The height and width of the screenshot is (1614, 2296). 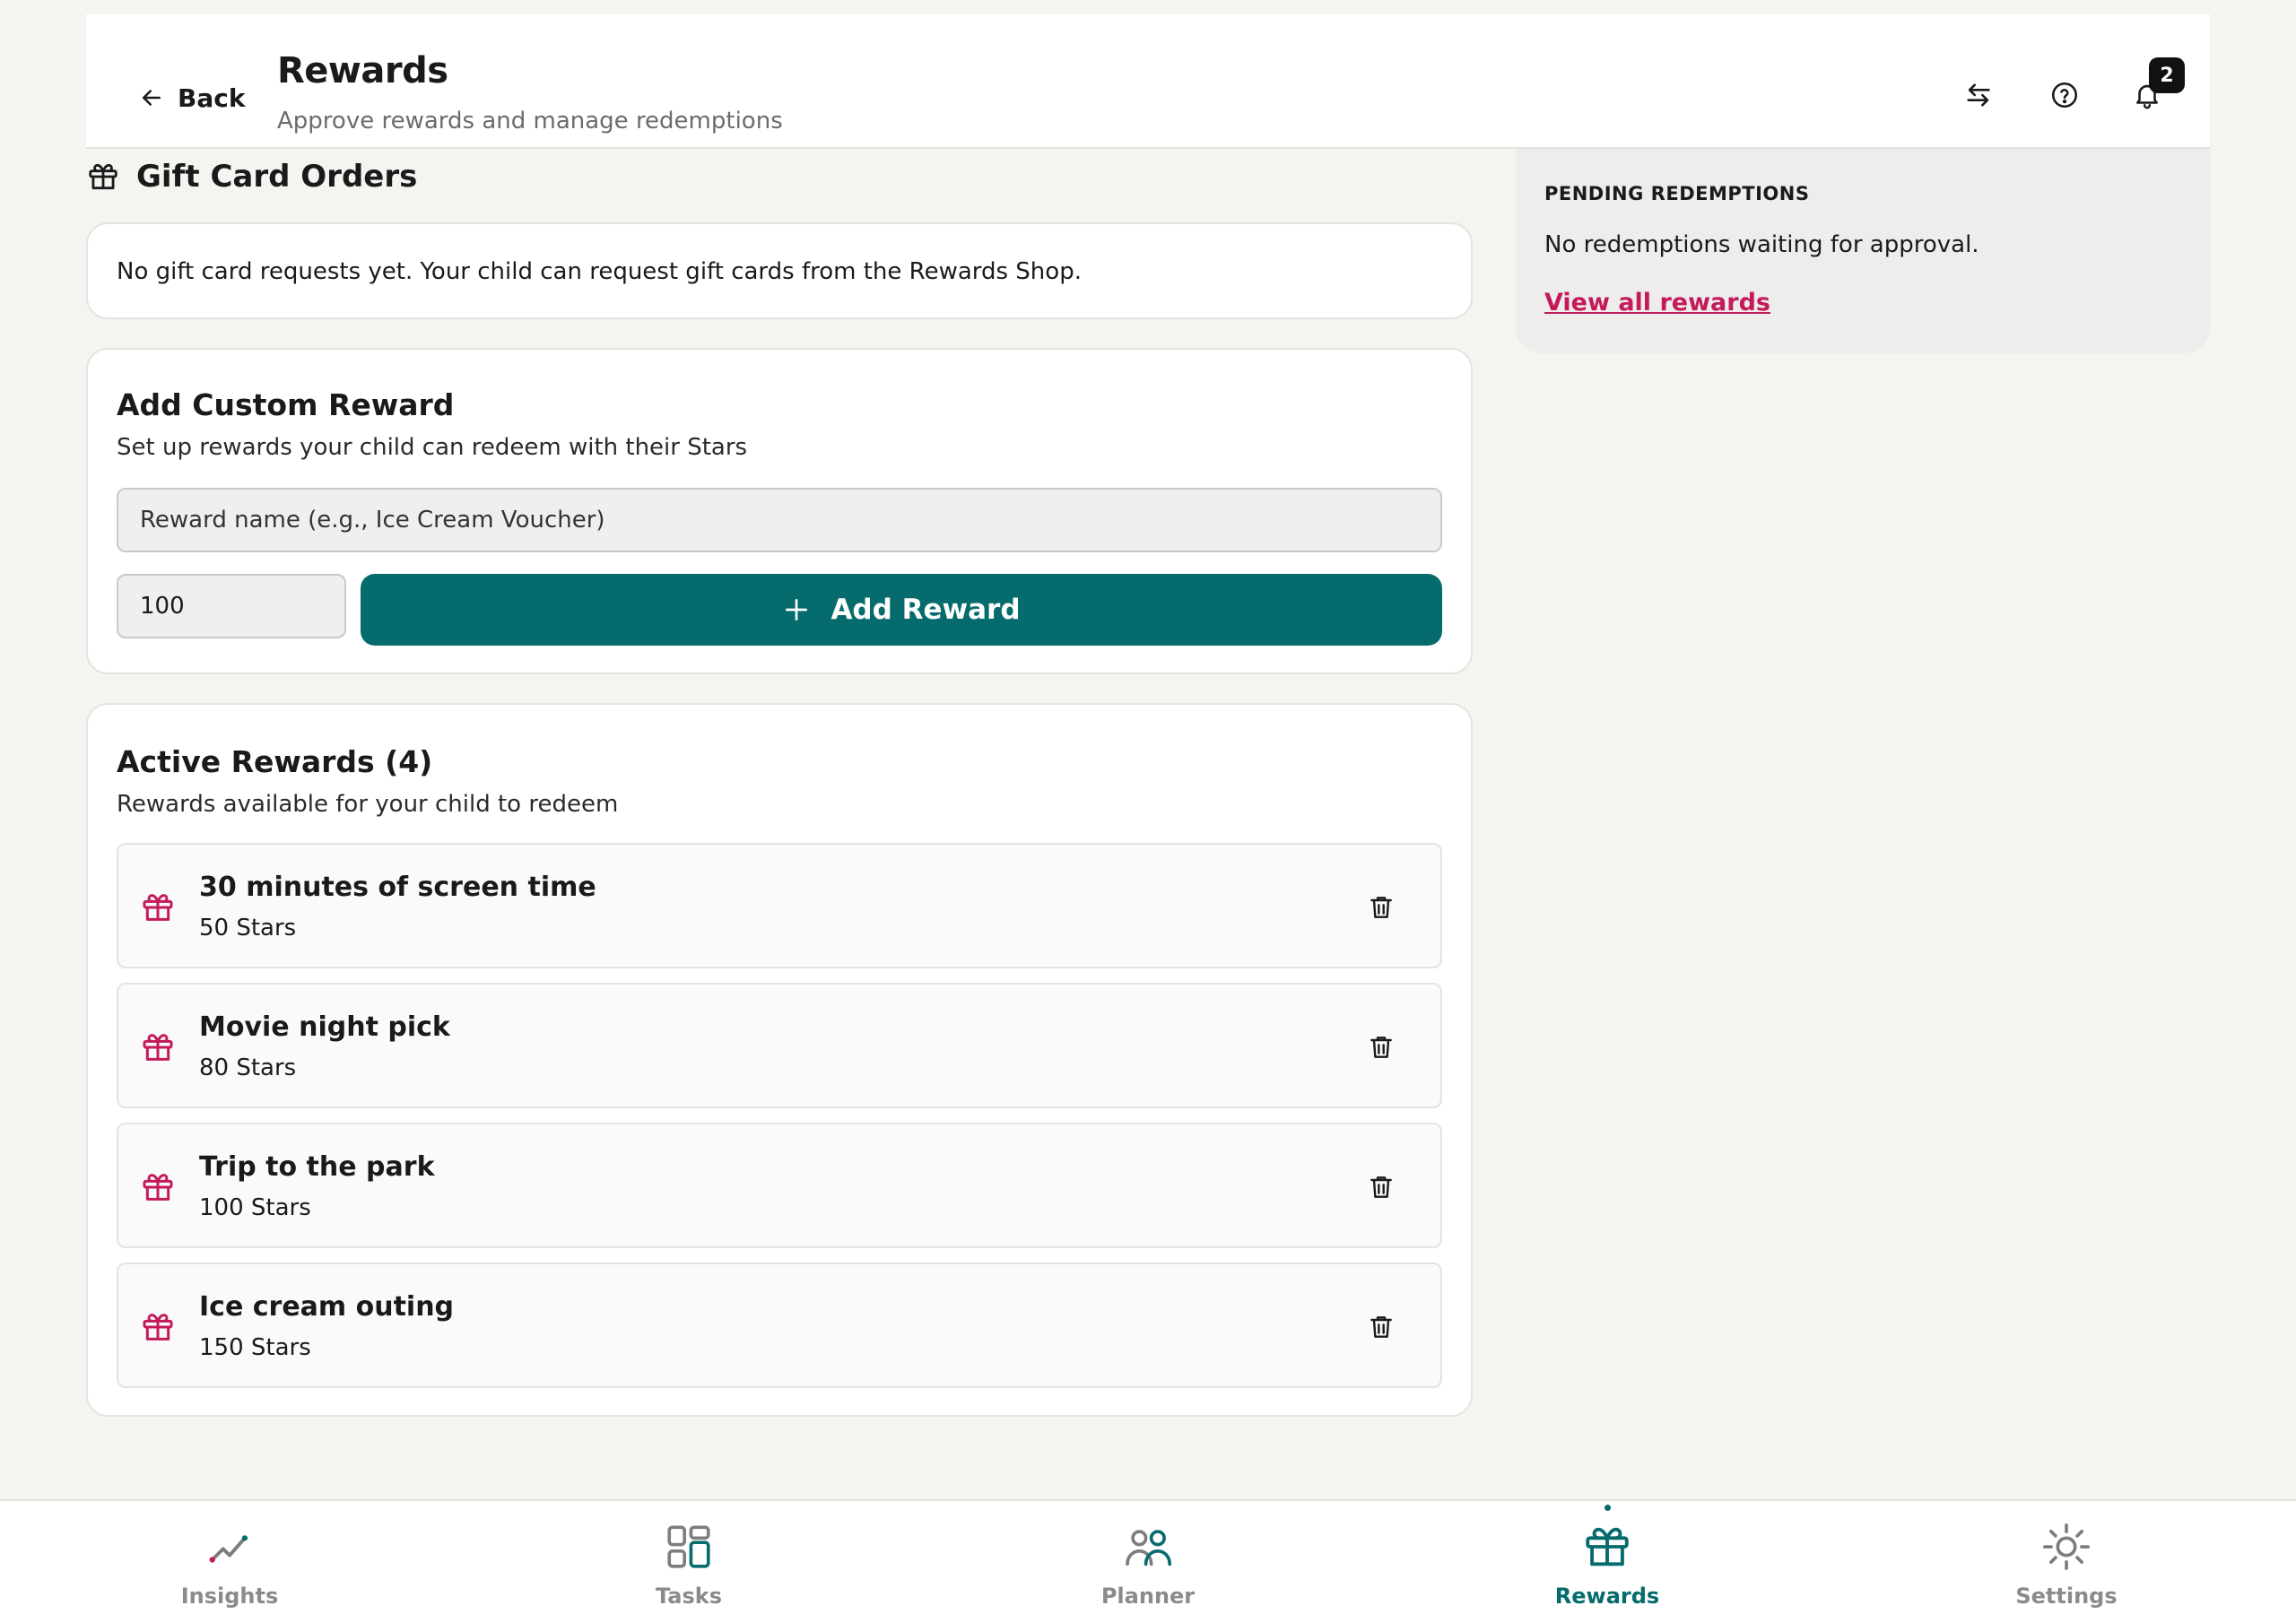 I want to click on nav-item-settings: Settings, so click(x=2066, y=1557).